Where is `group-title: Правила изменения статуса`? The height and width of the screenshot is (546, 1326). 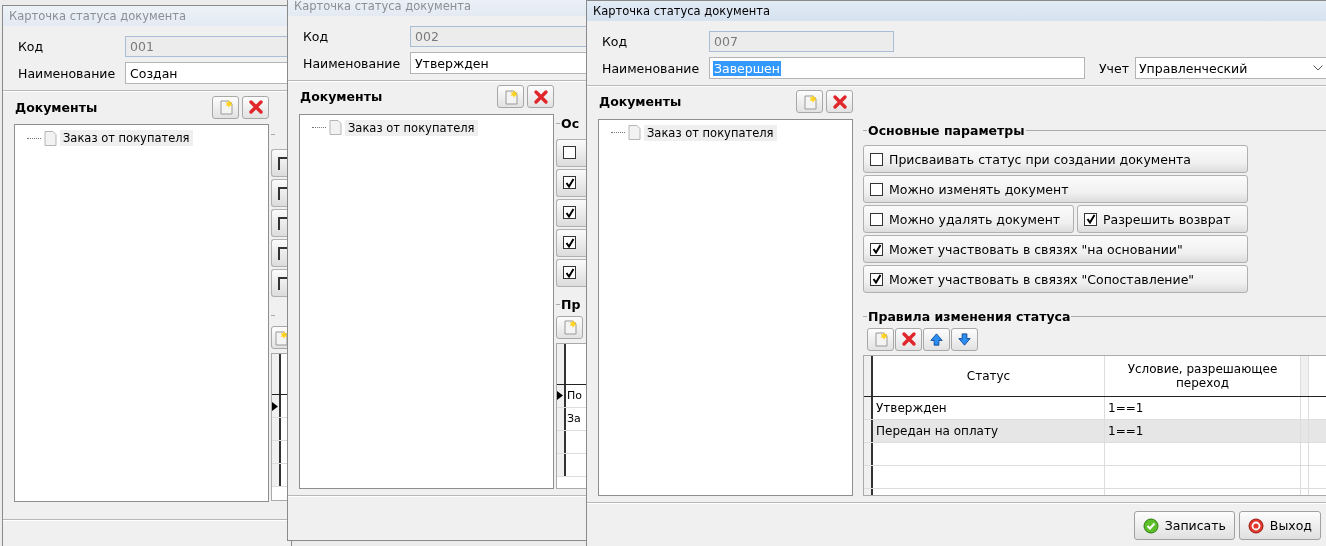 group-title: Правила изменения статуса is located at coordinates (969, 317).